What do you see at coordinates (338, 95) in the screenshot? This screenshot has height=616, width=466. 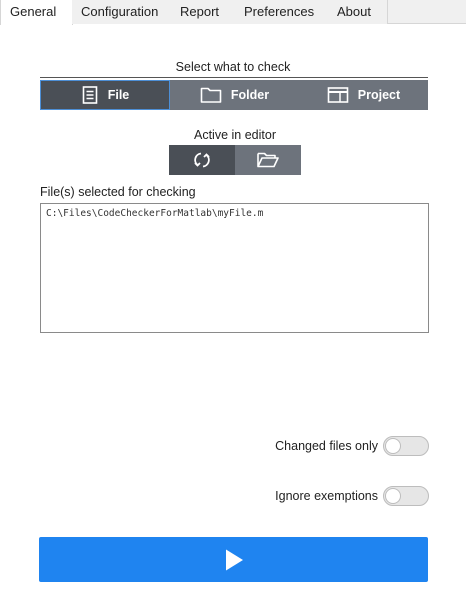 I see `project-window-icon` at bounding box center [338, 95].